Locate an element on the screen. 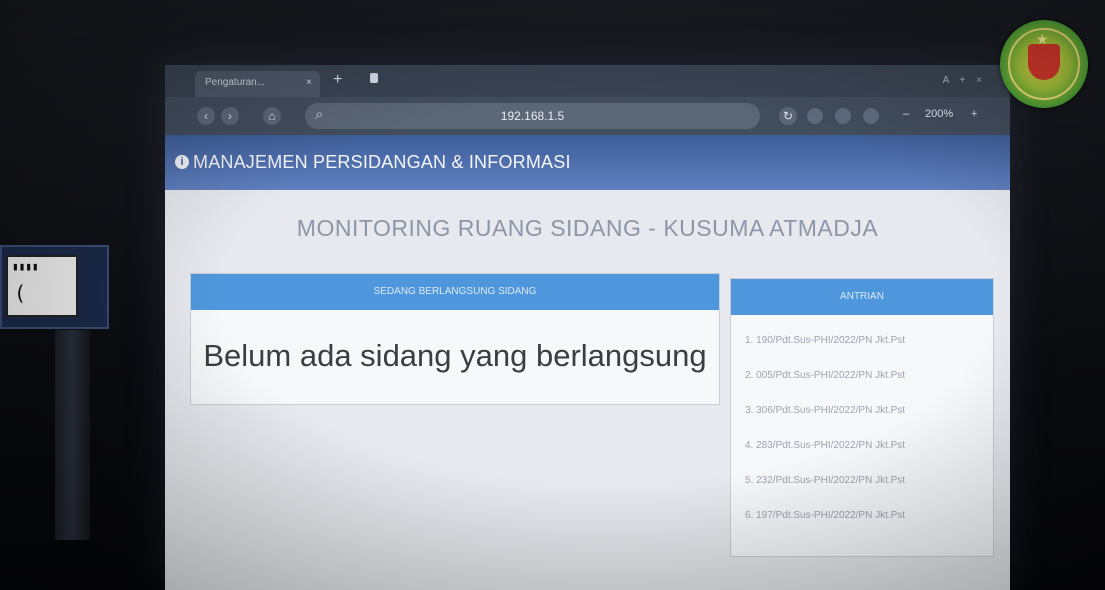  zoom-level: 200% is located at coordinates (939, 114).